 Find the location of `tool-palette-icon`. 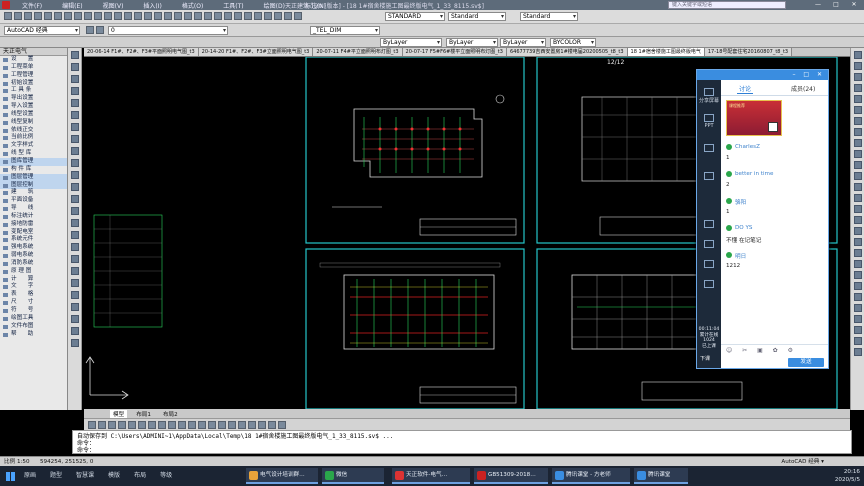

tool-palette-icon is located at coordinates (178, 16).